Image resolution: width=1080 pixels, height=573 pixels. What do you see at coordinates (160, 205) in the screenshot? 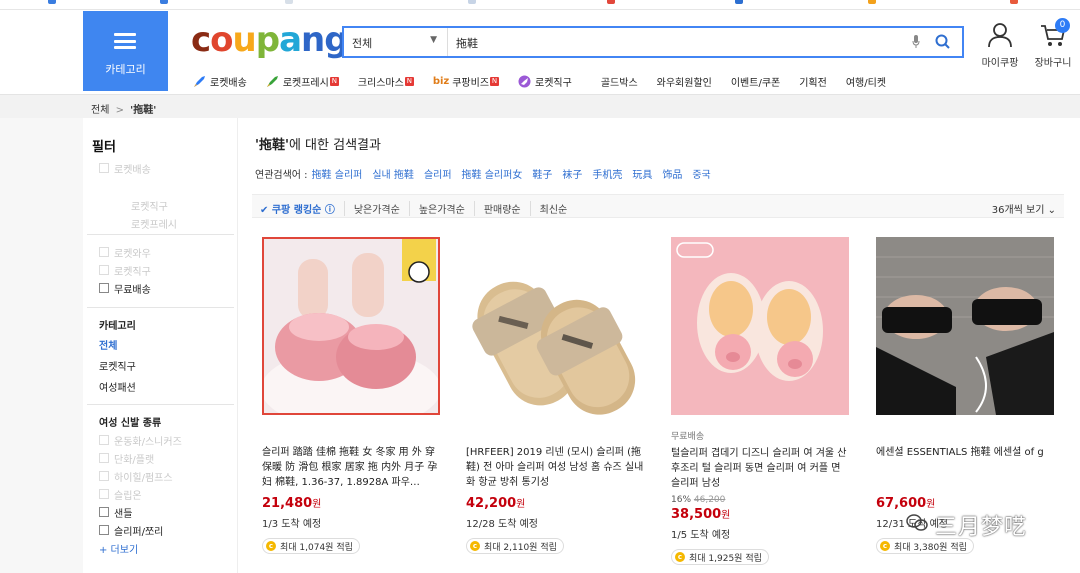
I see `filter-option: 로켓직구` at bounding box center [160, 205].